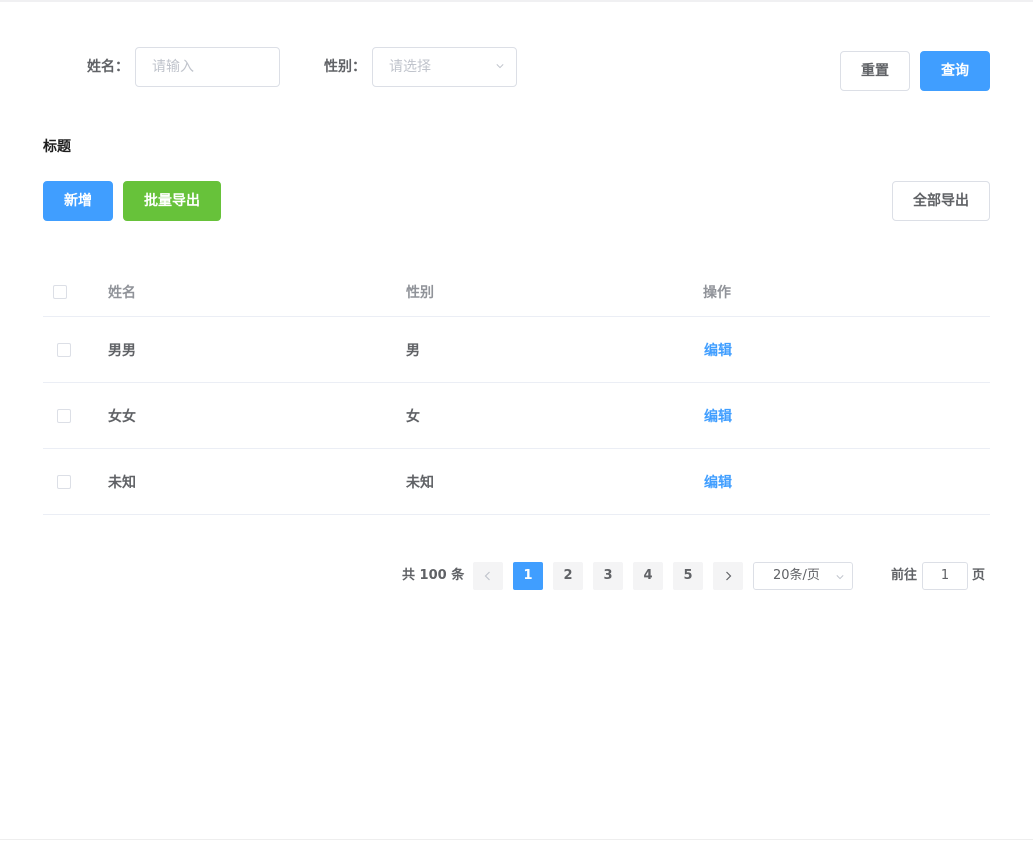 This screenshot has width=1033, height=841. I want to click on bottom-divider, so click(516, 839).